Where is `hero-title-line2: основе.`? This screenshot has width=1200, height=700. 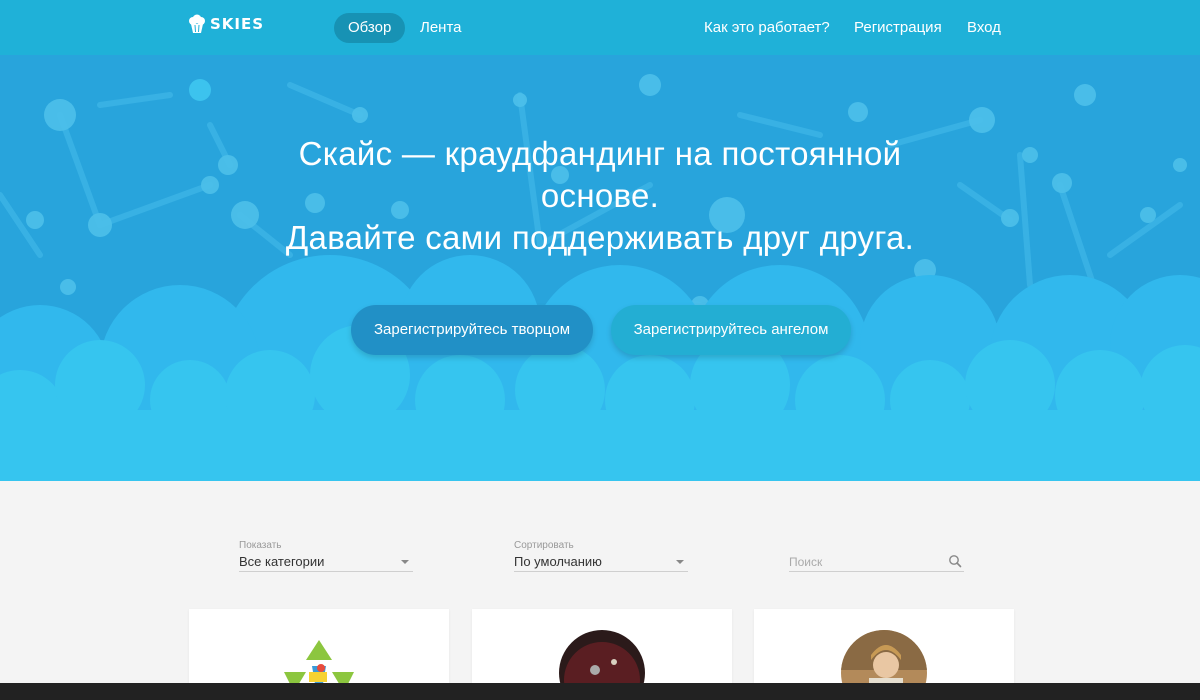
hero-title-line2: основе. is located at coordinates (600, 195).